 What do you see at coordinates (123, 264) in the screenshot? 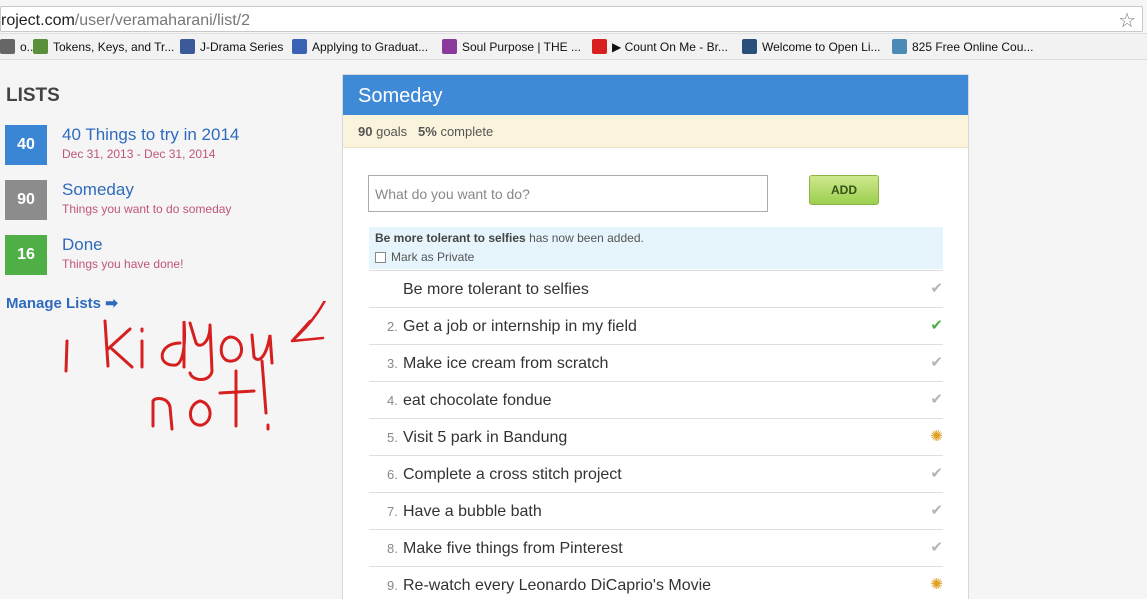
I see `list-subtitle: Things you have done!` at bounding box center [123, 264].